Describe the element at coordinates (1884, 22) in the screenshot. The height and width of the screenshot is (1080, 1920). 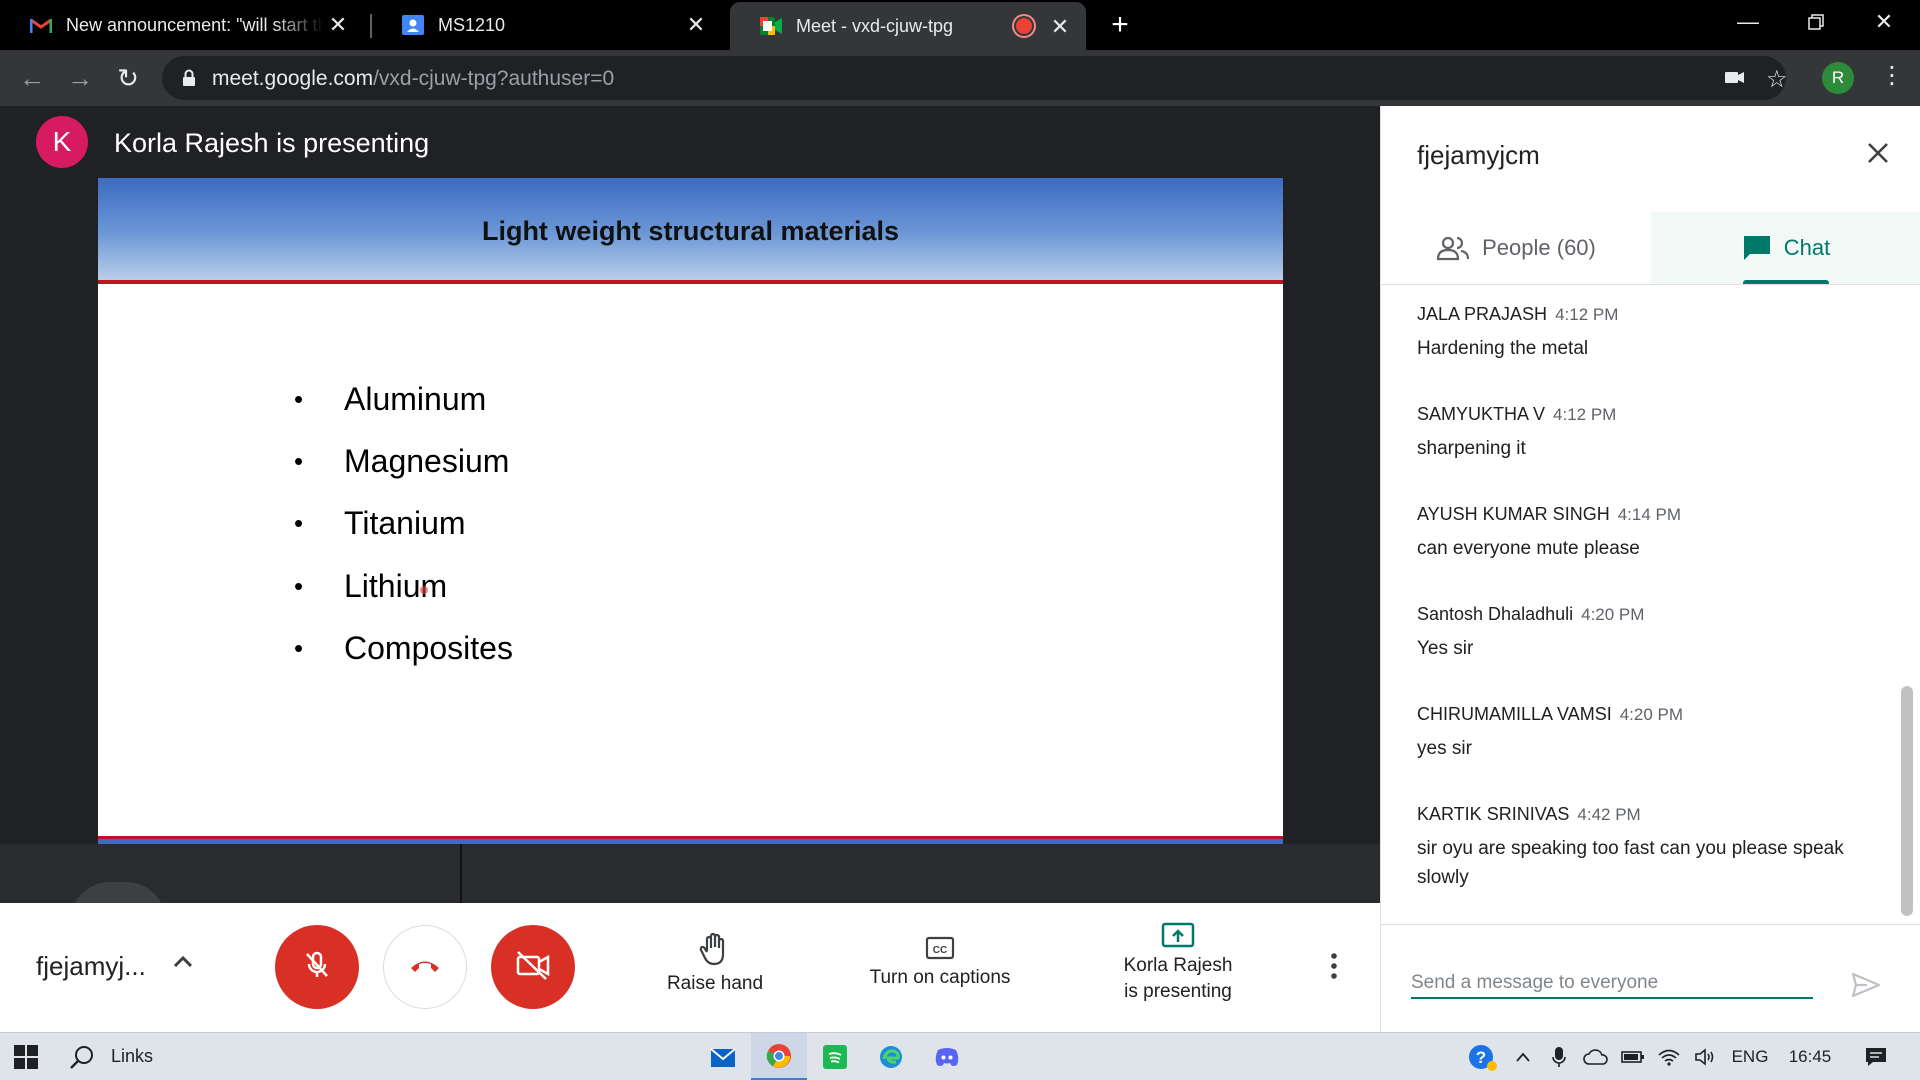
I see `close-window-icon: ✕` at that location.